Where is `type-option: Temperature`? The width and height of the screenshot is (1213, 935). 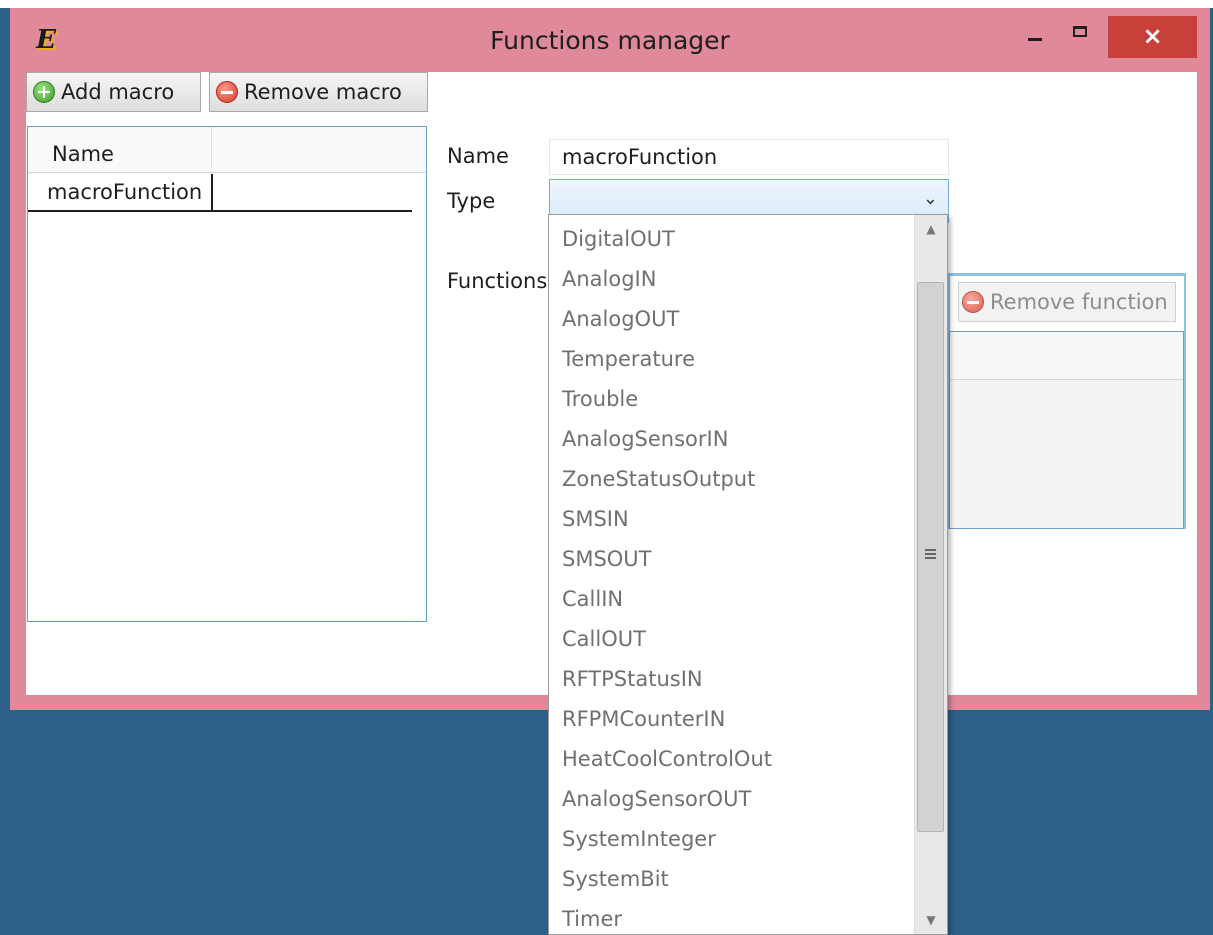 type-option: Temperature is located at coordinates (732, 359).